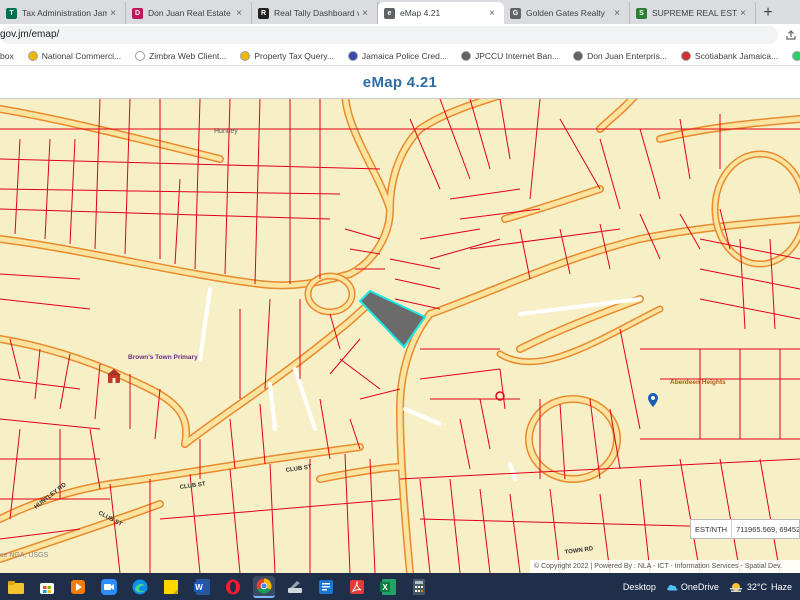 The image size is (800, 600). Describe the element at coordinates (137, 13) in the screenshot. I see `tab-favicon-icon: D` at that location.